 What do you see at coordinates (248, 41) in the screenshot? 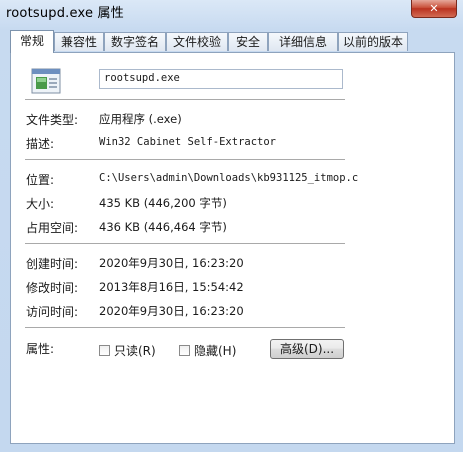
I see `tab-security: 安全` at bounding box center [248, 41].